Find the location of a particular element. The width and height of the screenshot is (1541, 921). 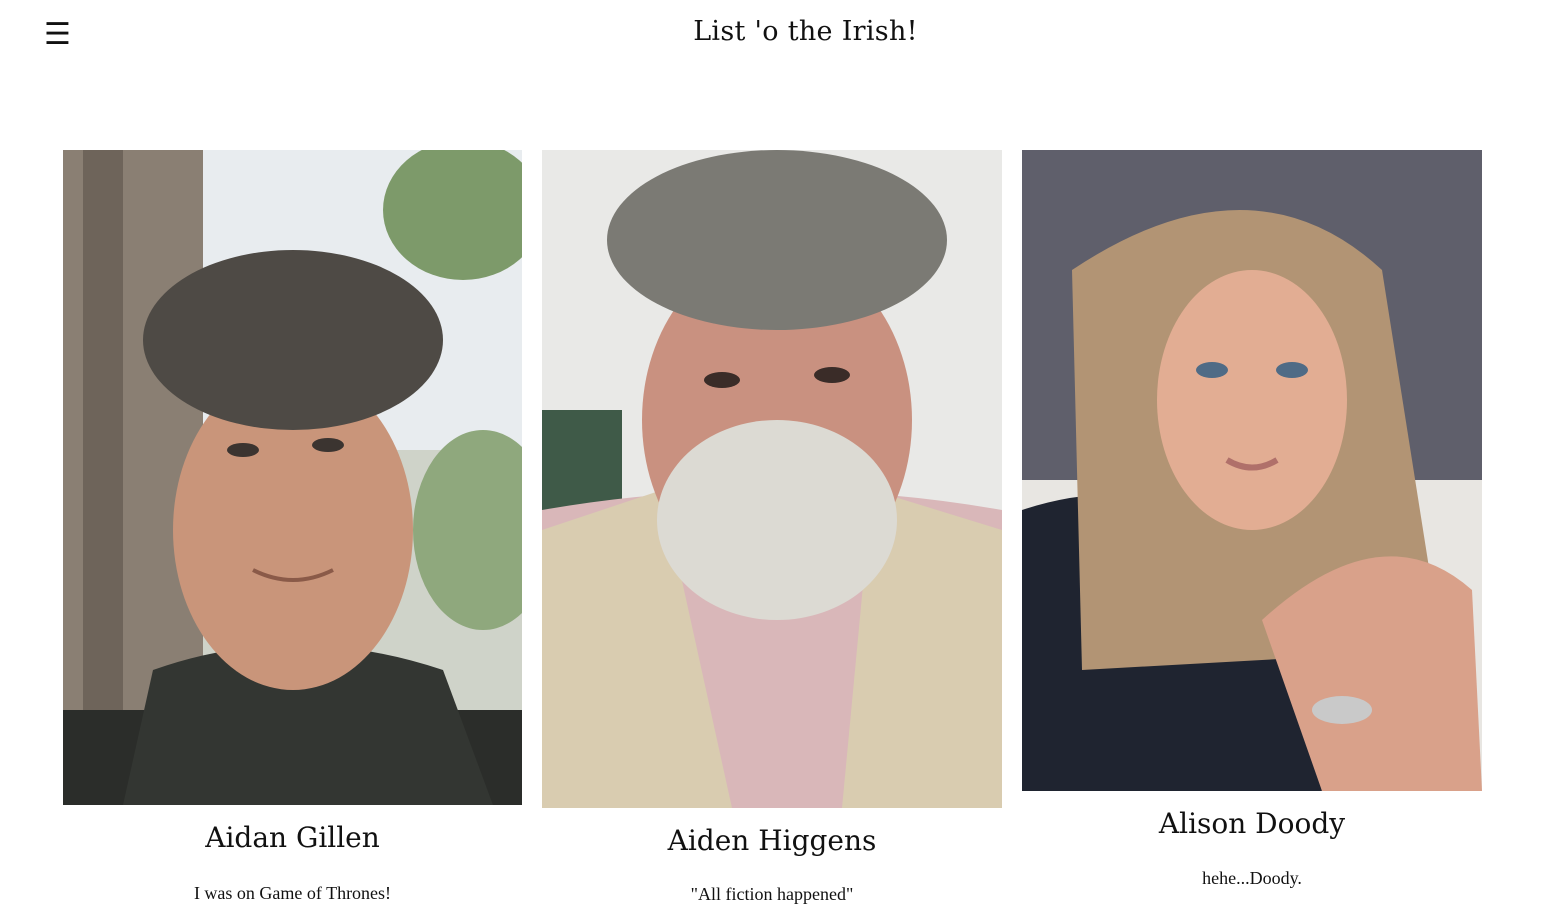

person-name: Aiden Higgens is located at coordinates (772, 840).